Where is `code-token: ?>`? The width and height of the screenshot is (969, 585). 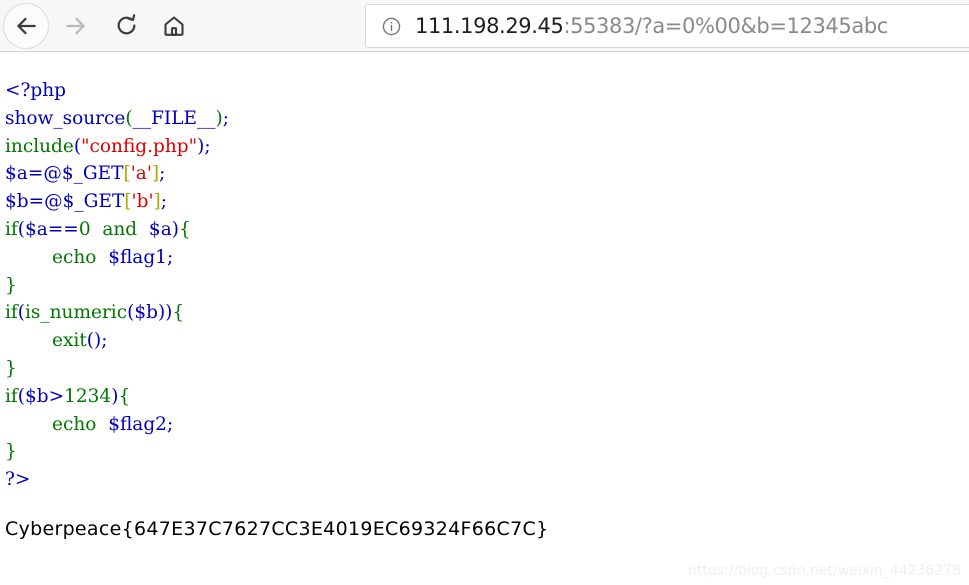
code-token: ?> is located at coordinates (18, 480).